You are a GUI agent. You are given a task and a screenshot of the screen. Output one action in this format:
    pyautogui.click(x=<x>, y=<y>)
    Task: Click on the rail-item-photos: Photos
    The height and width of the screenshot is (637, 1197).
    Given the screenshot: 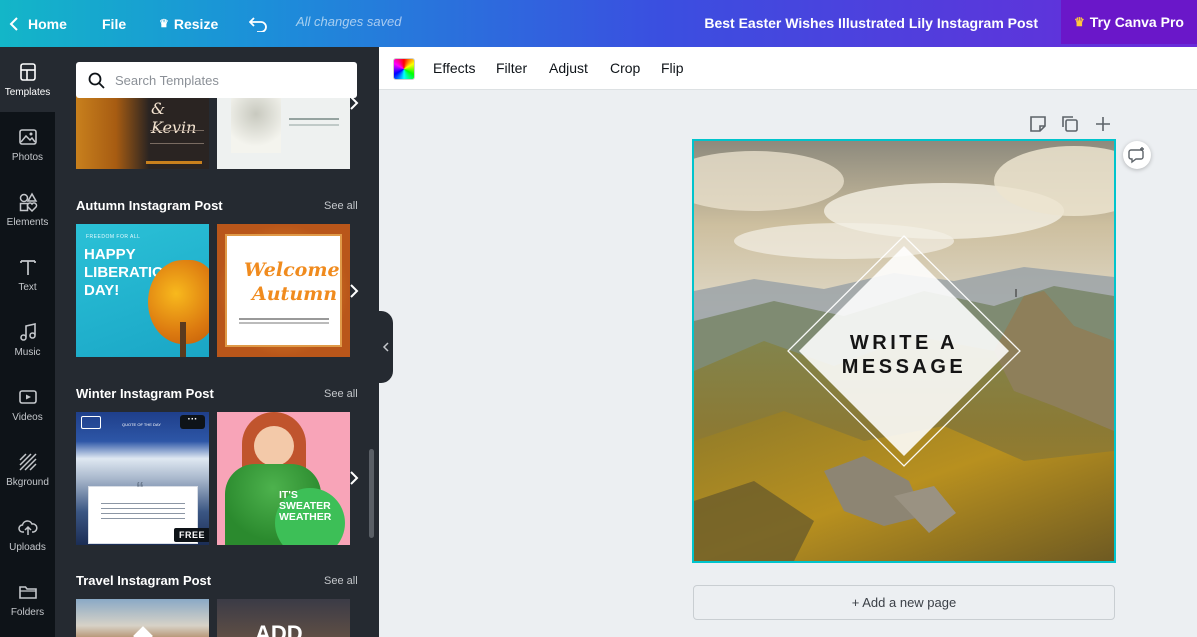 What is the action you would take?
    pyautogui.click(x=27, y=144)
    